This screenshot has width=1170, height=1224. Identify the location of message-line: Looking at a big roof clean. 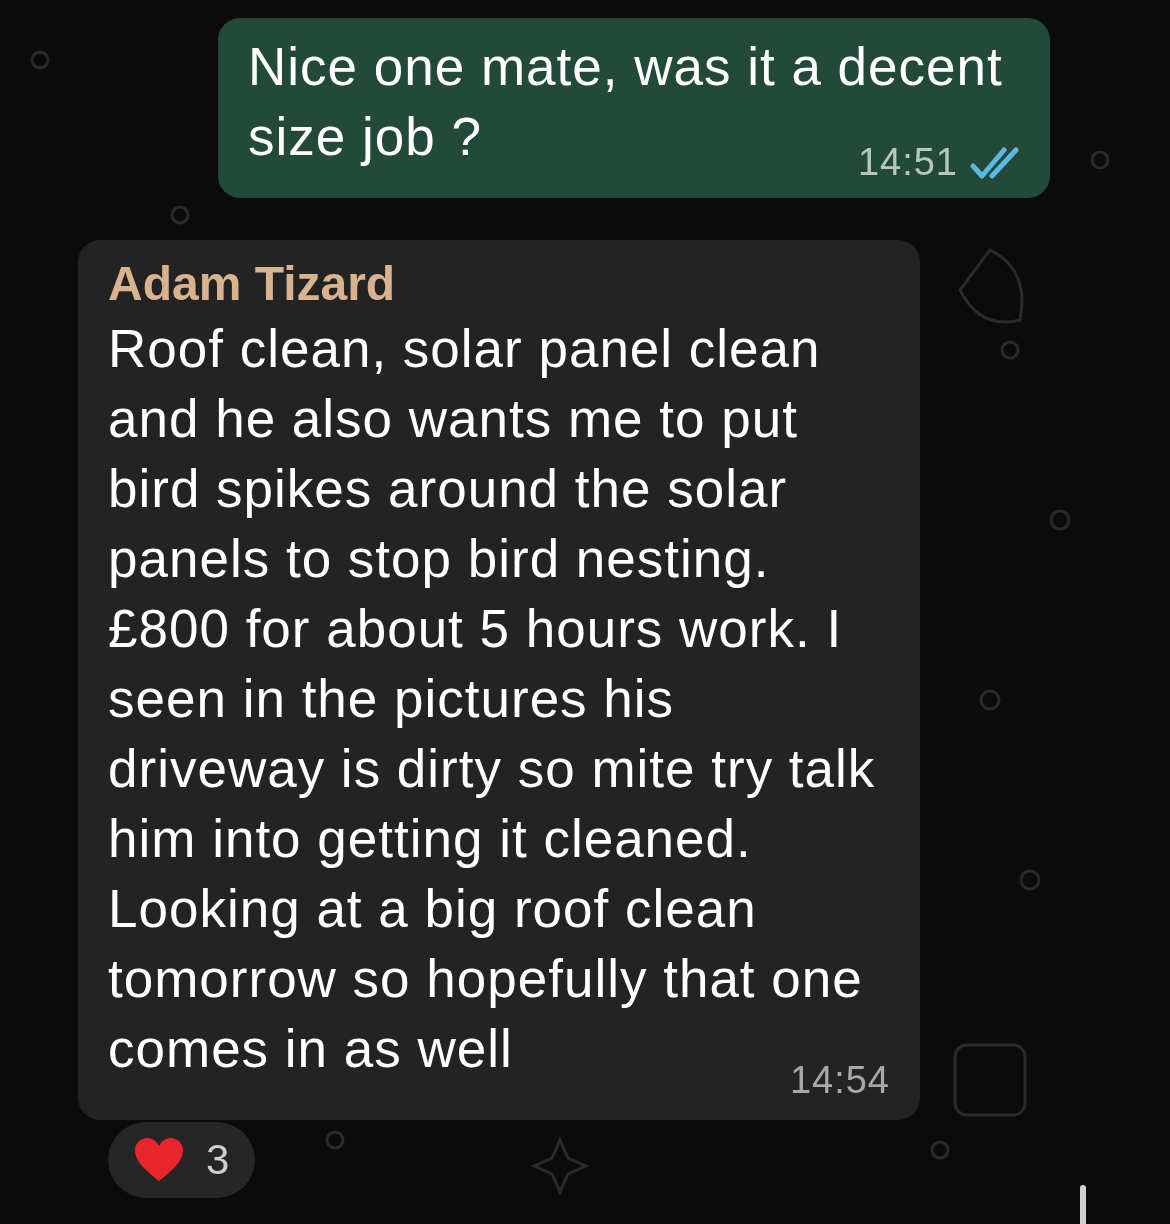
(432, 909).